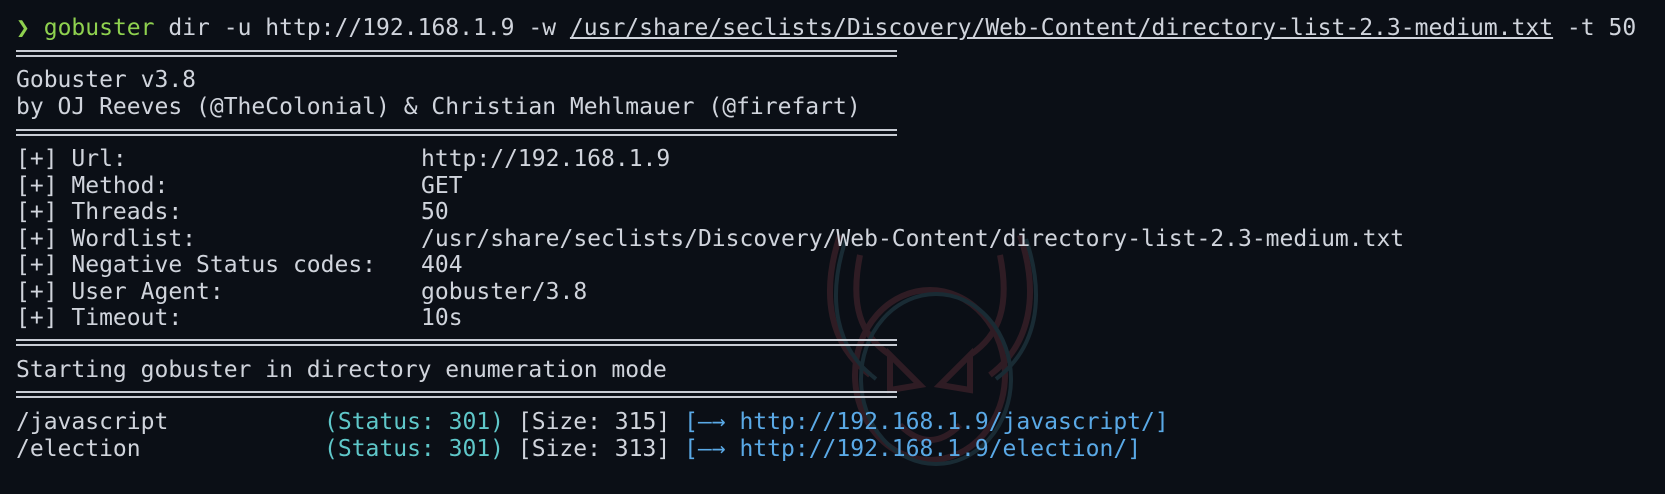 This screenshot has width=1665, height=494. What do you see at coordinates (435, 212) in the screenshot?
I see `config-value: 50` at bounding box center [435, 212].